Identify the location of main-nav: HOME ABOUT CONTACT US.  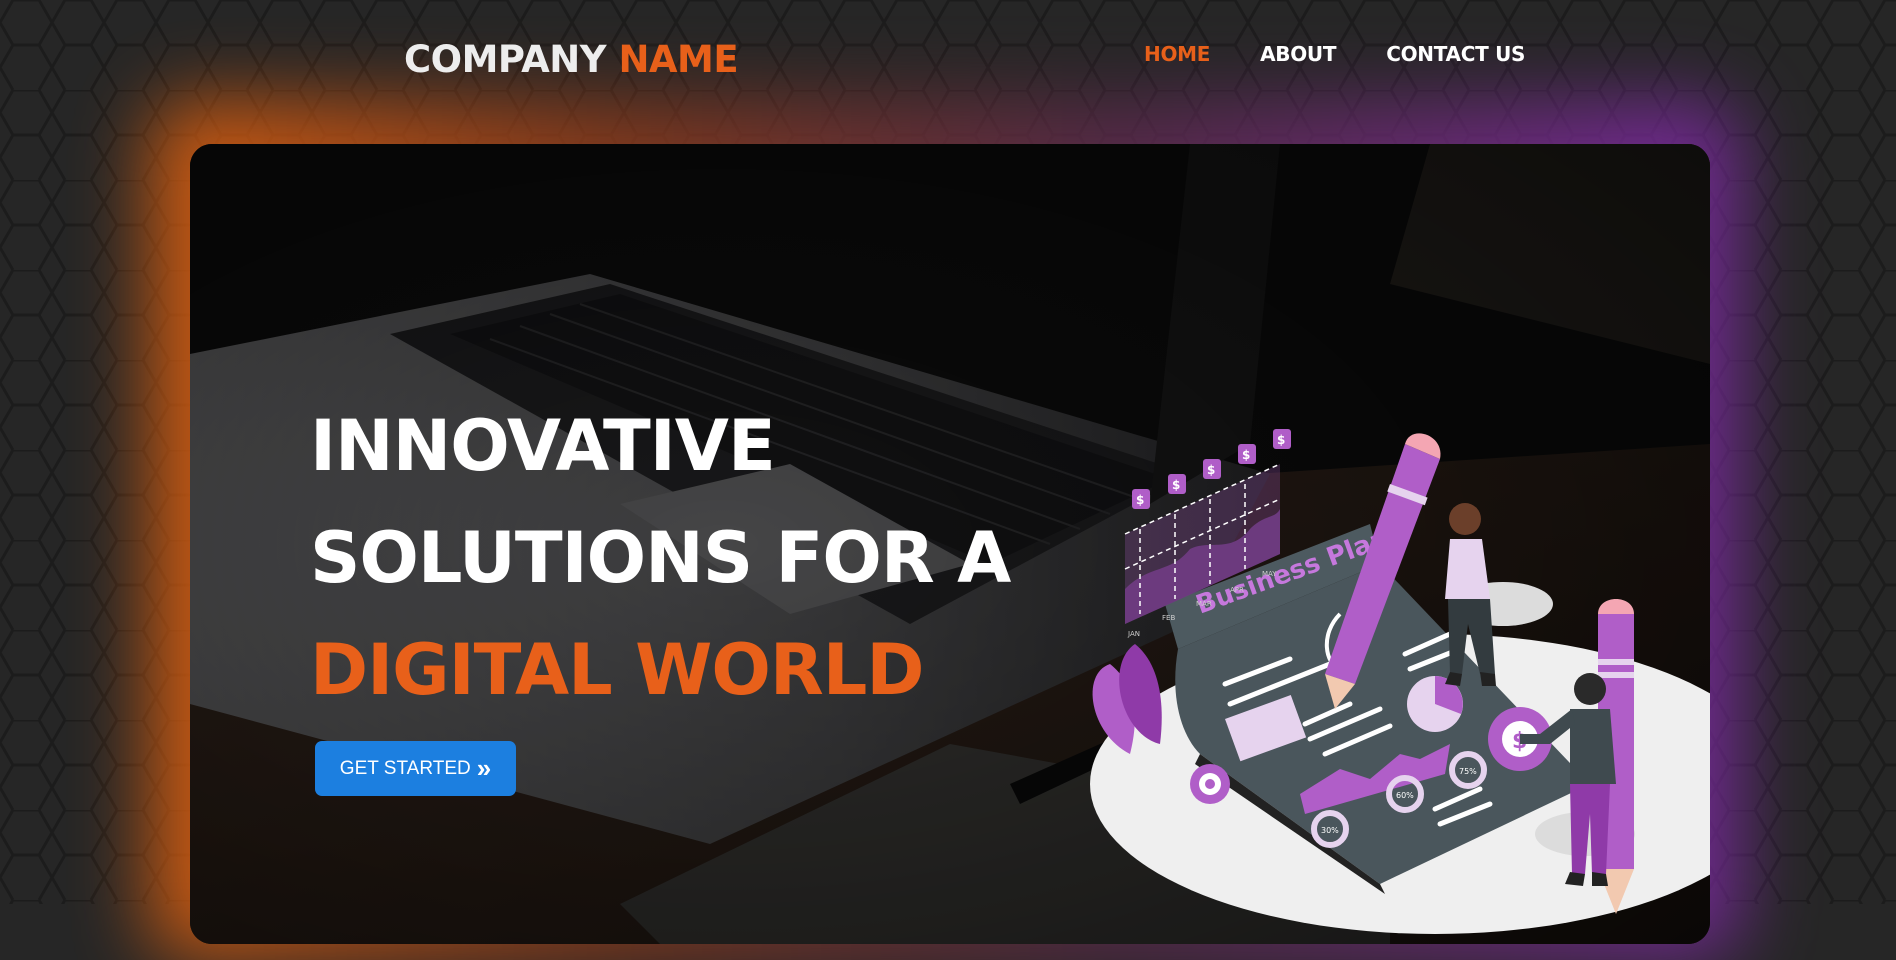
(1334, 54).